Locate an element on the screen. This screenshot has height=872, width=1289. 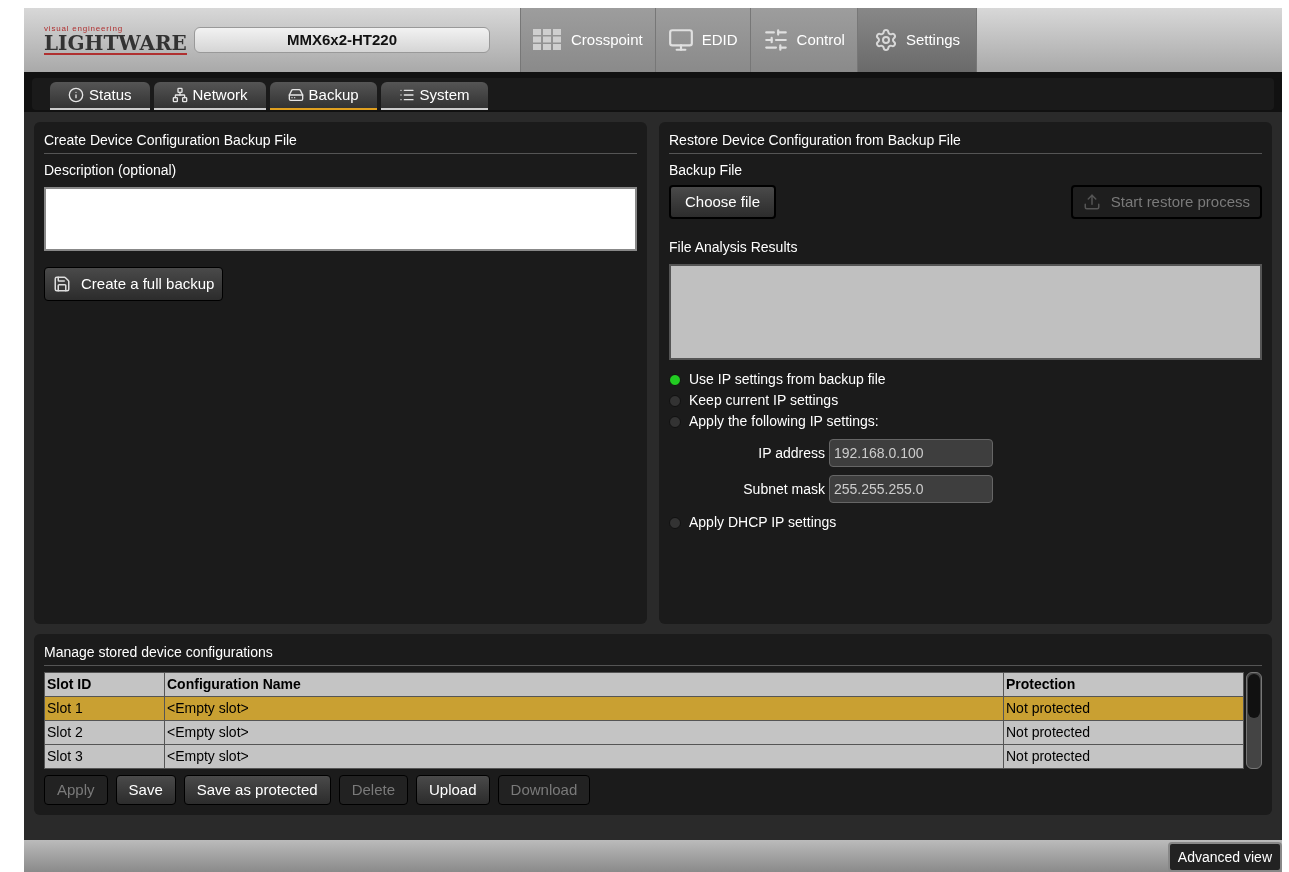
field-label: IP address is located at coordinates (791, 453).